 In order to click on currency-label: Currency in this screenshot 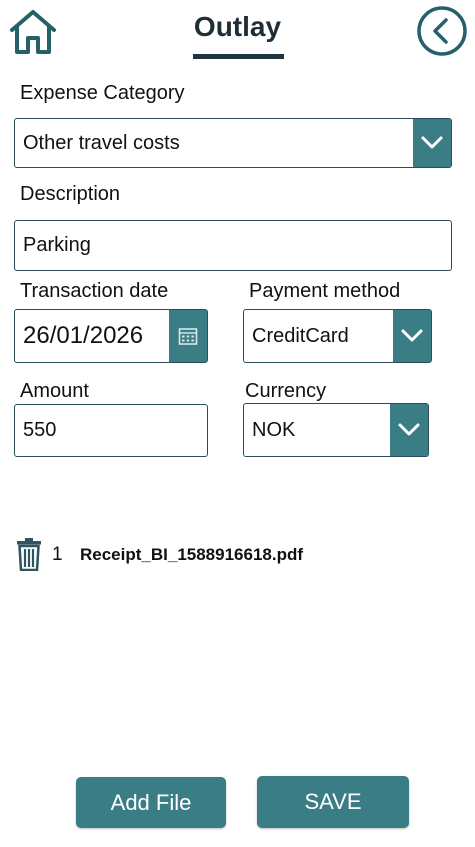, I will do `click(286, 391)`.